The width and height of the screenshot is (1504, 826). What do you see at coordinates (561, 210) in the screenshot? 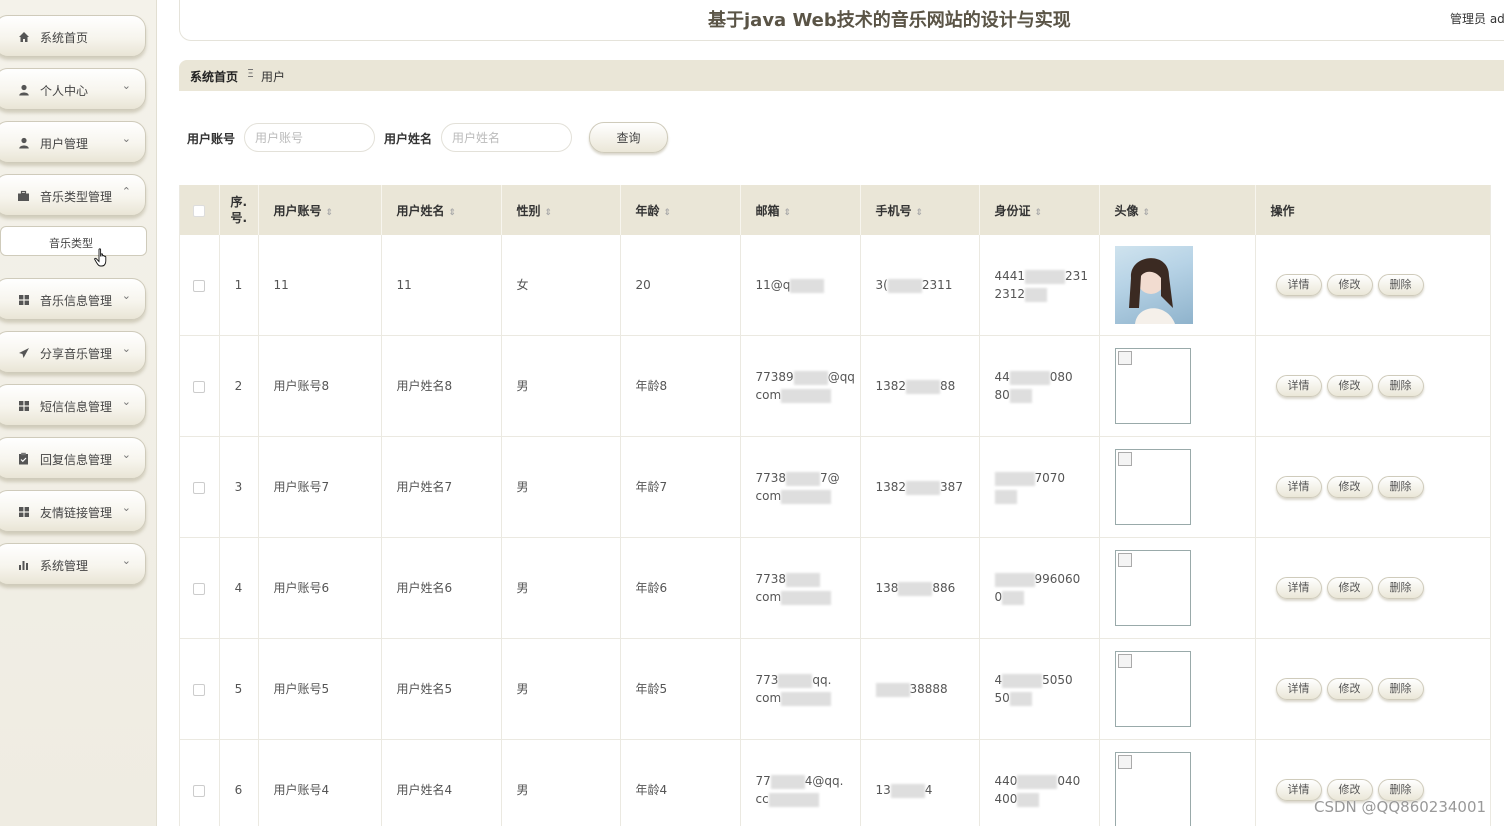
I see `header-gender: 性别 ⇕` at bounding box center [561, 210].